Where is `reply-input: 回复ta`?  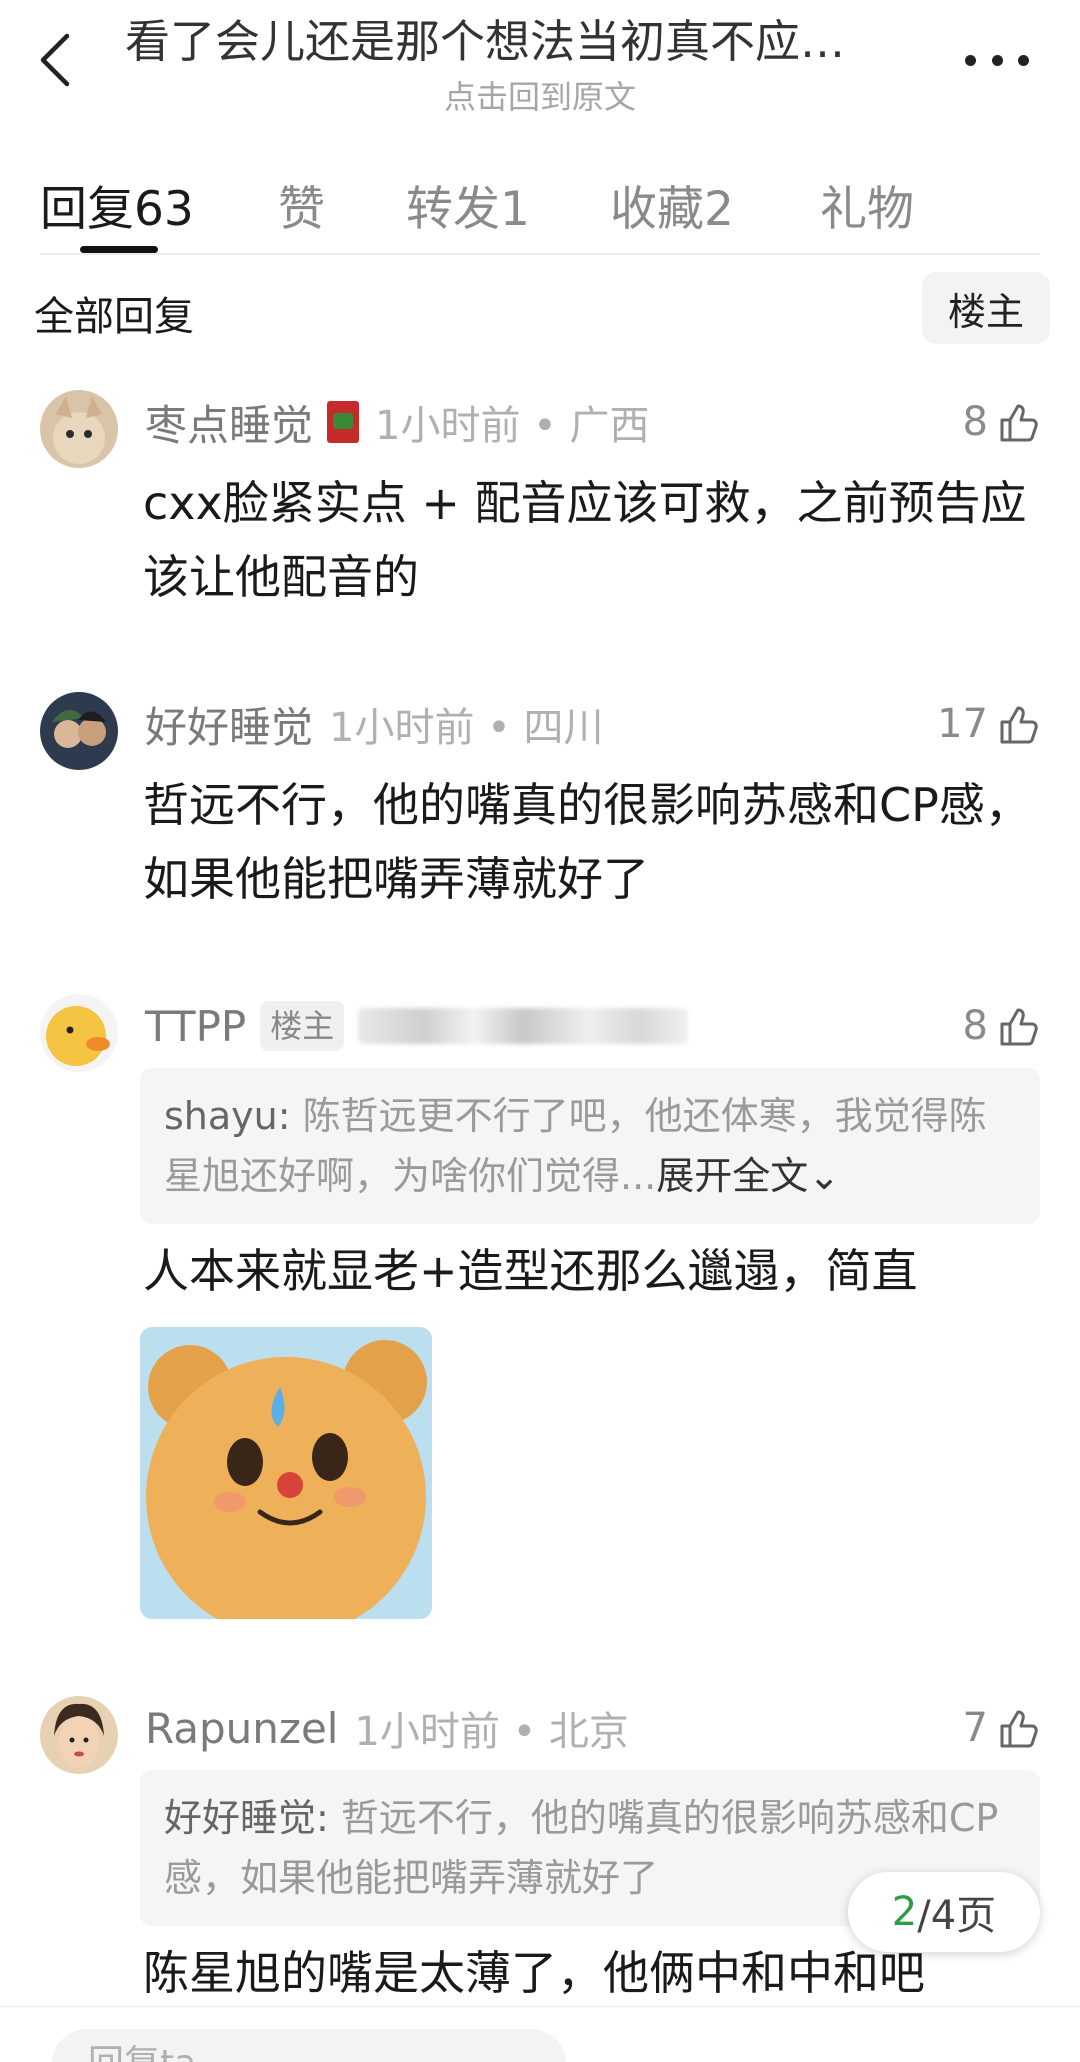
reply-input: 回复ta is located at coordinates (309, 2045).